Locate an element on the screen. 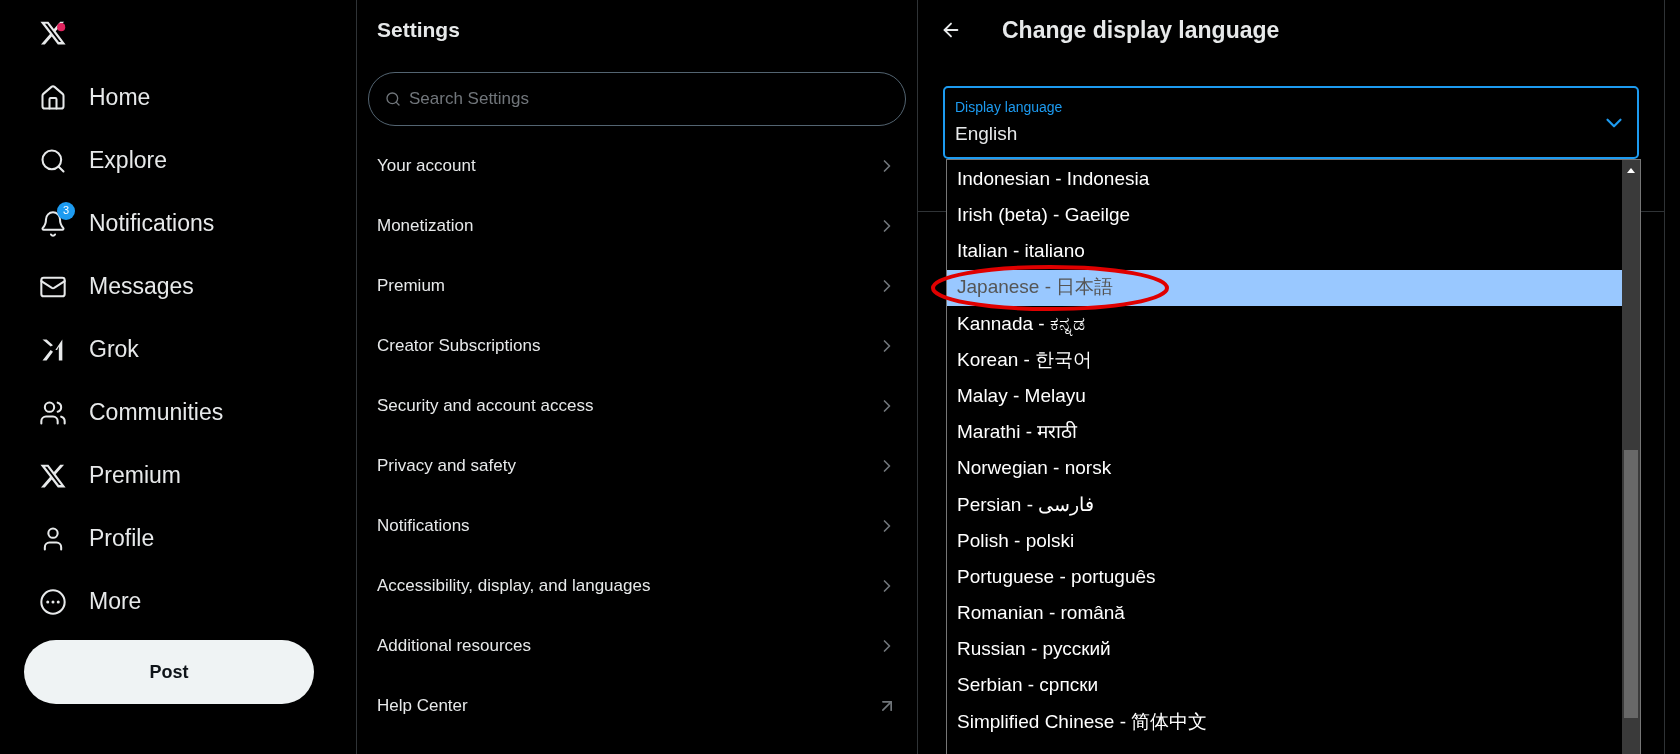 This screenshot has width=1680, height=754. settings-item: Your account is located at coordinates (637, 166).